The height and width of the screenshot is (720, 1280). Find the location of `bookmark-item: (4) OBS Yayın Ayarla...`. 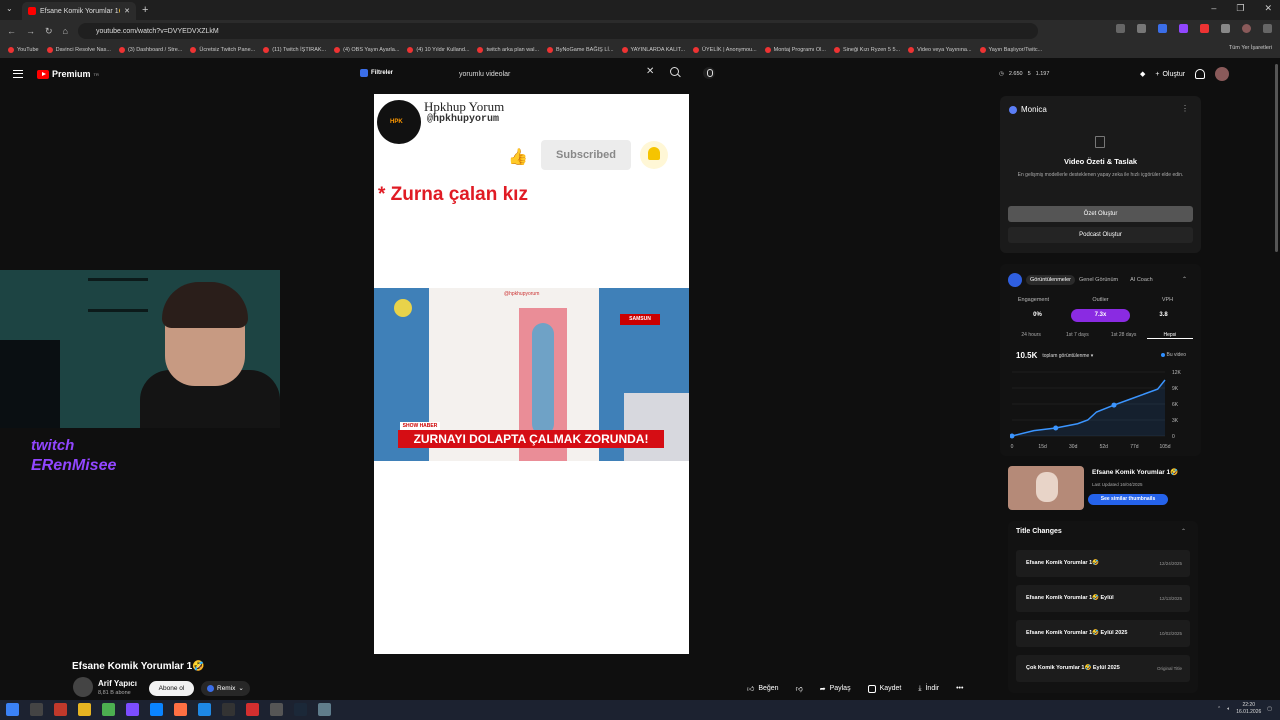

bookmark-item: (4) OBS Yayın Ayarla... is located at coordinates (370, 50).